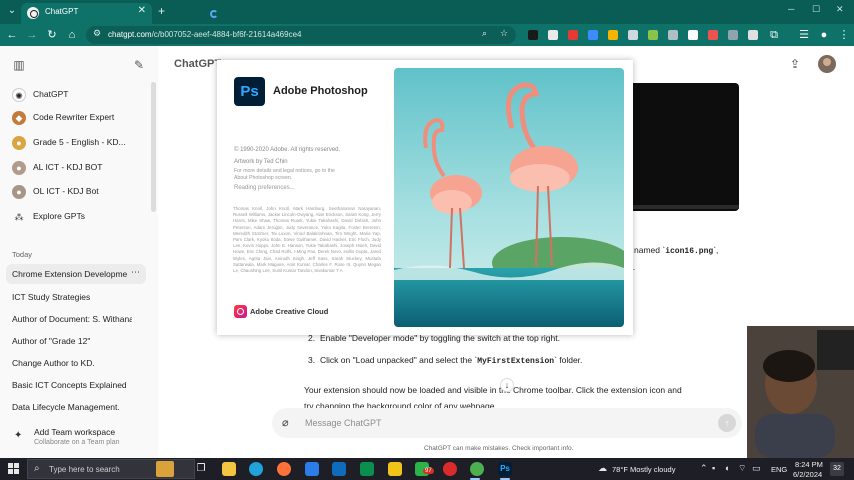 The height and width of the screenshot is (480, 854). What do you see at coordinates (249, 91) in the screenshot?
I see `photoshop-logo: Ps` at bounding box center [249, 91].